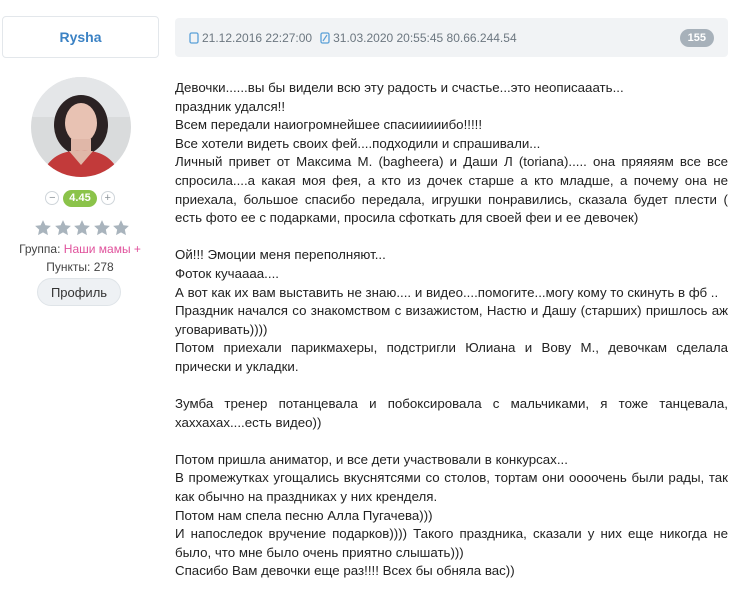 The height and width of the screenshot is (616, 750). Describe the element at coordinates (194, 37) in the screenshot. I see `document-icon` at that location.